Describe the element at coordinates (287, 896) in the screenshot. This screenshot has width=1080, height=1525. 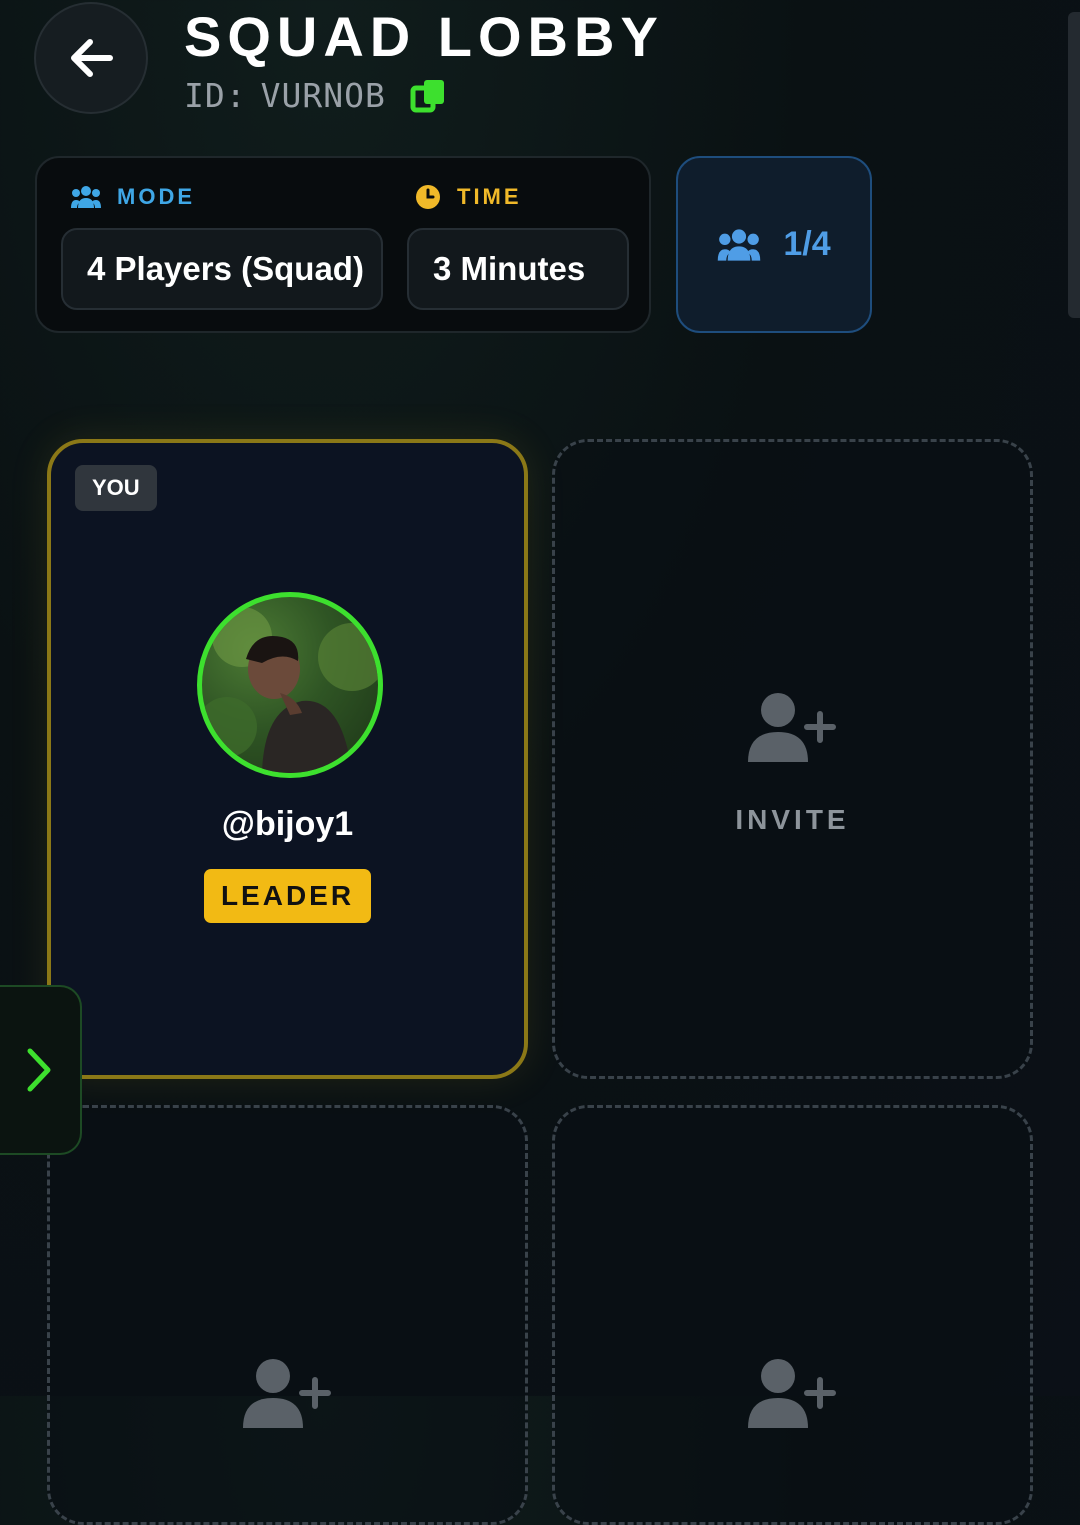
I see `leader-badge: LEADER` at that location.